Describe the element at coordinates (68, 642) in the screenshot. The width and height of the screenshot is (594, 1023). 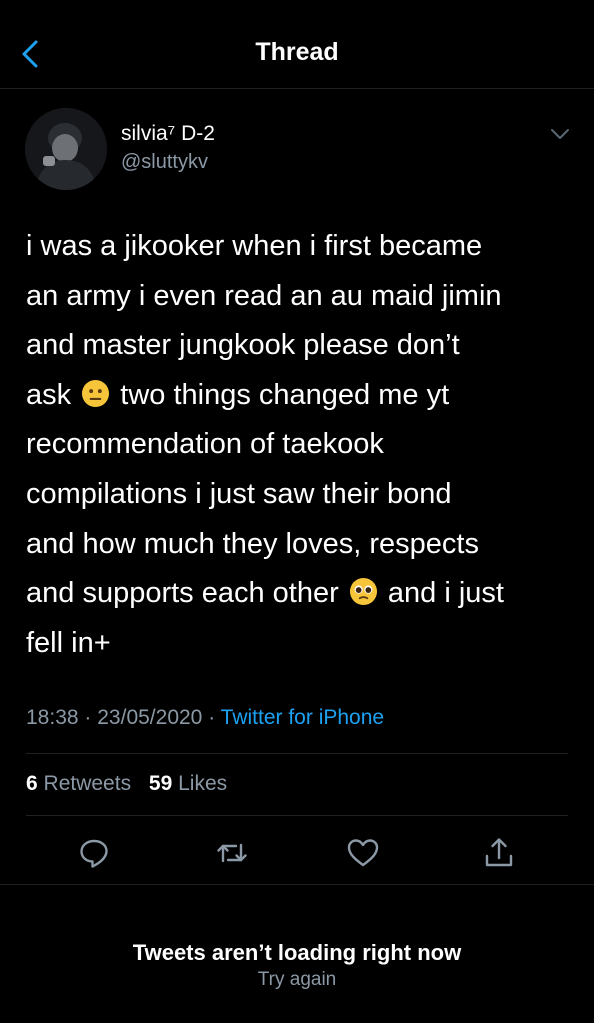
I see `tweet-line: fell in+` at that location.